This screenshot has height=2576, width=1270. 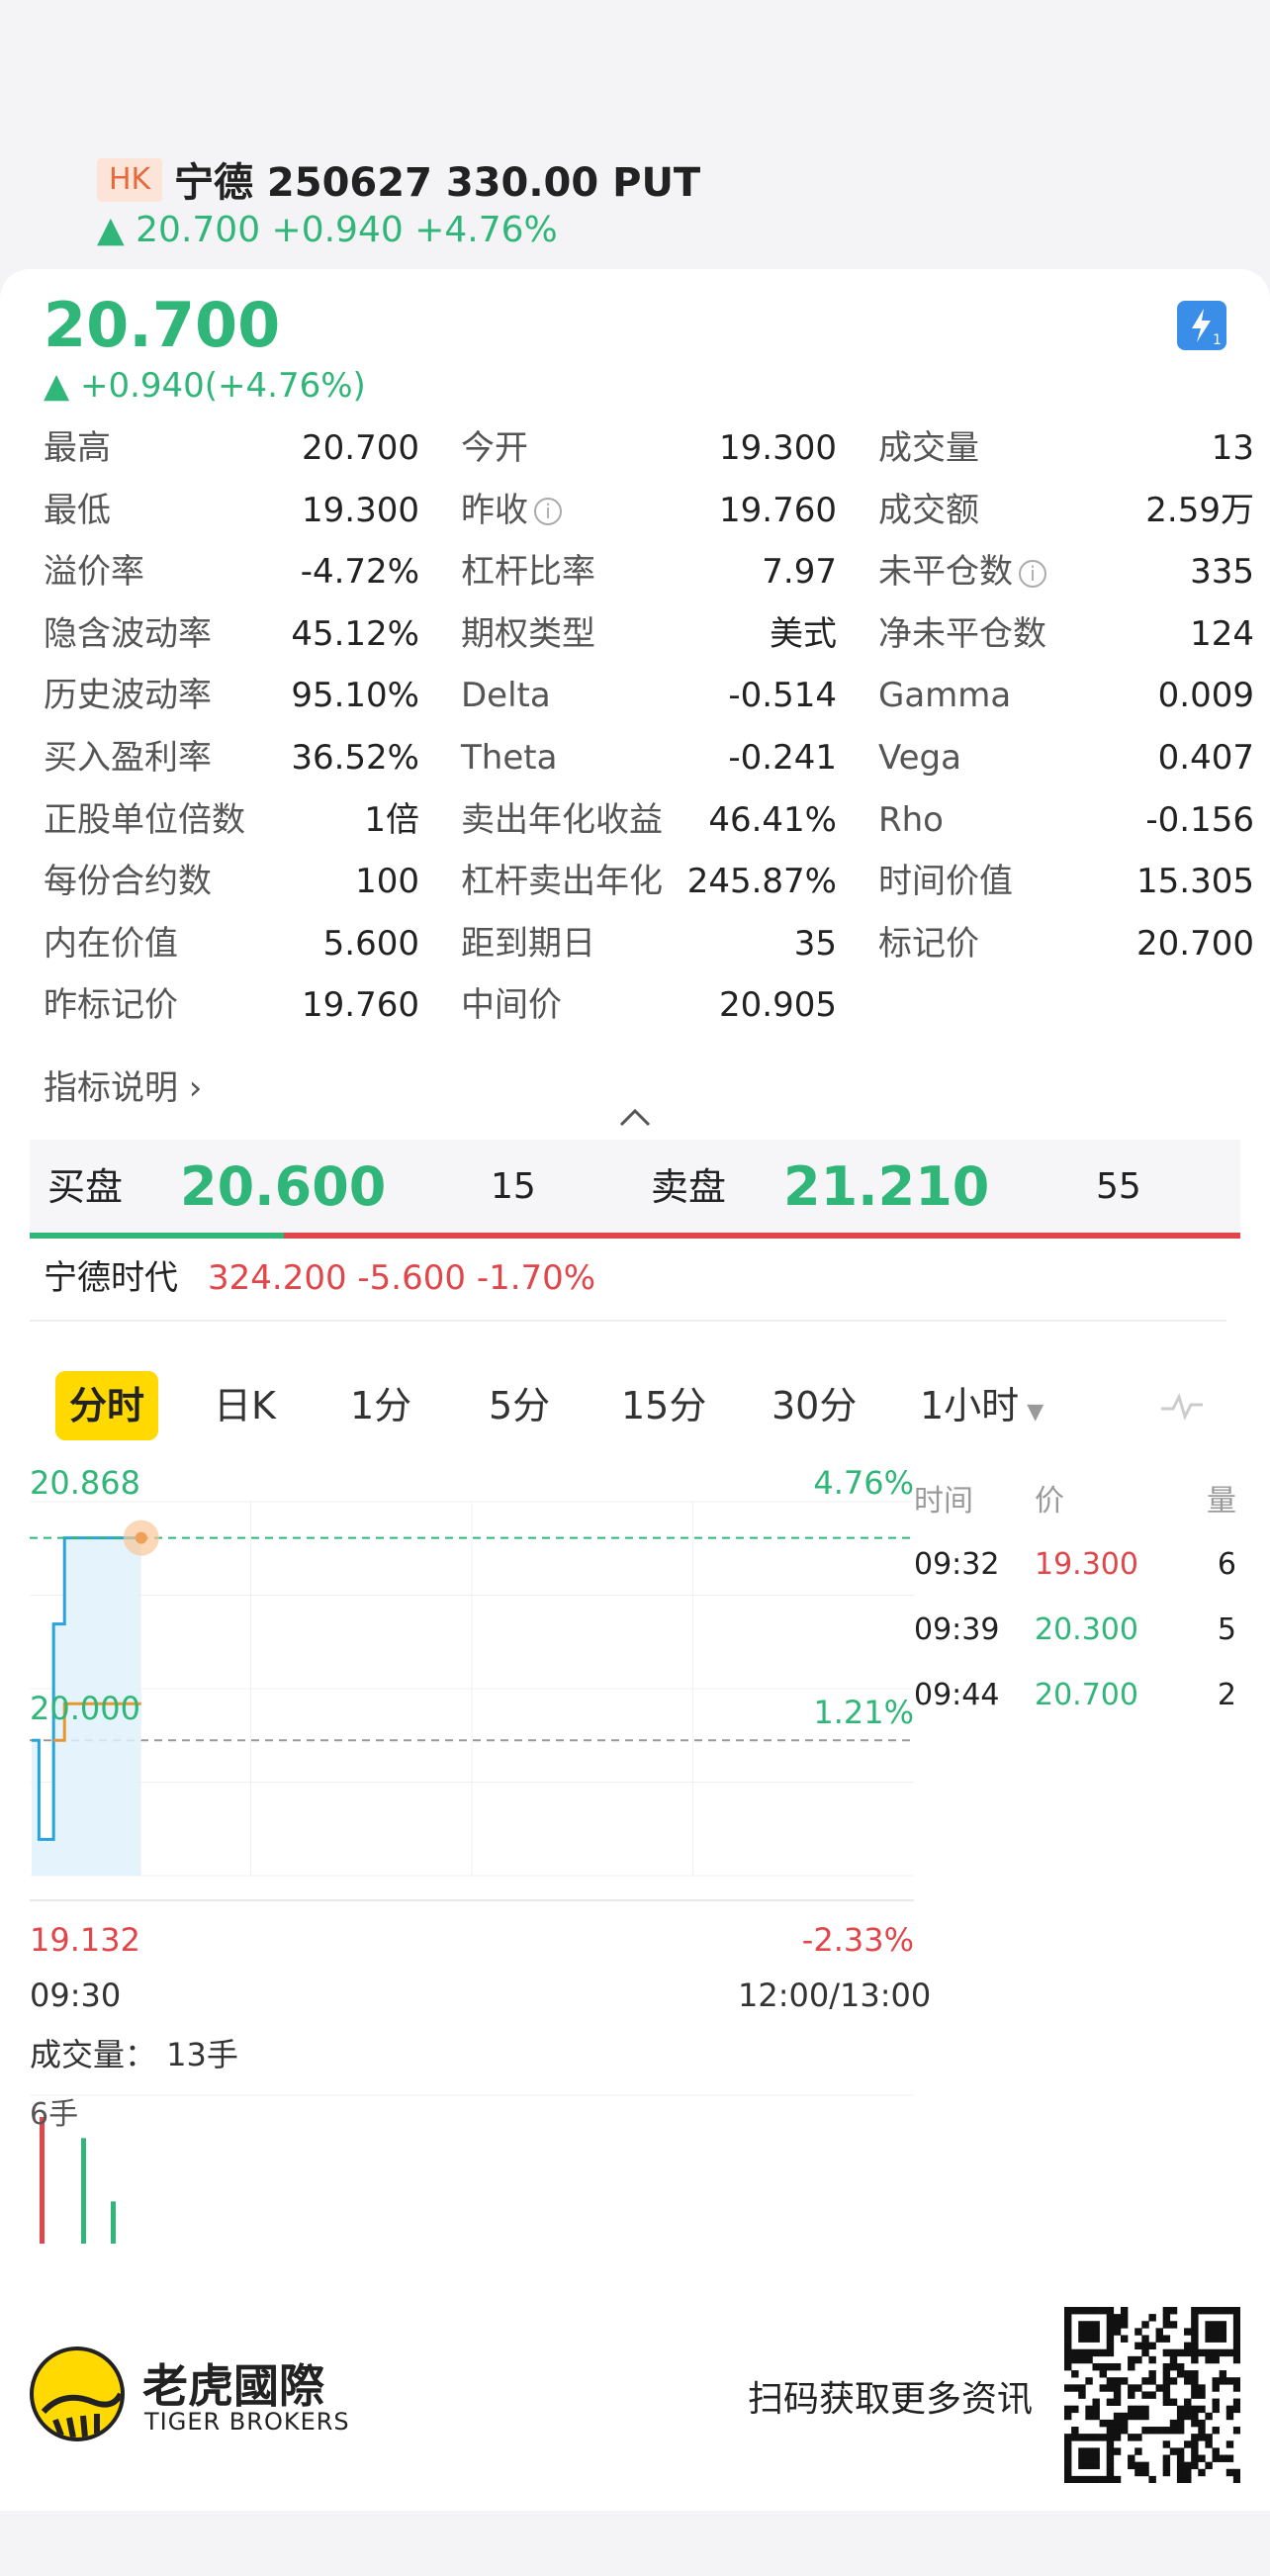 What do you see at coordinates (1217, 340) in the screenshot?
I see `svg-text: 1` at bounding box center [1217, 340].